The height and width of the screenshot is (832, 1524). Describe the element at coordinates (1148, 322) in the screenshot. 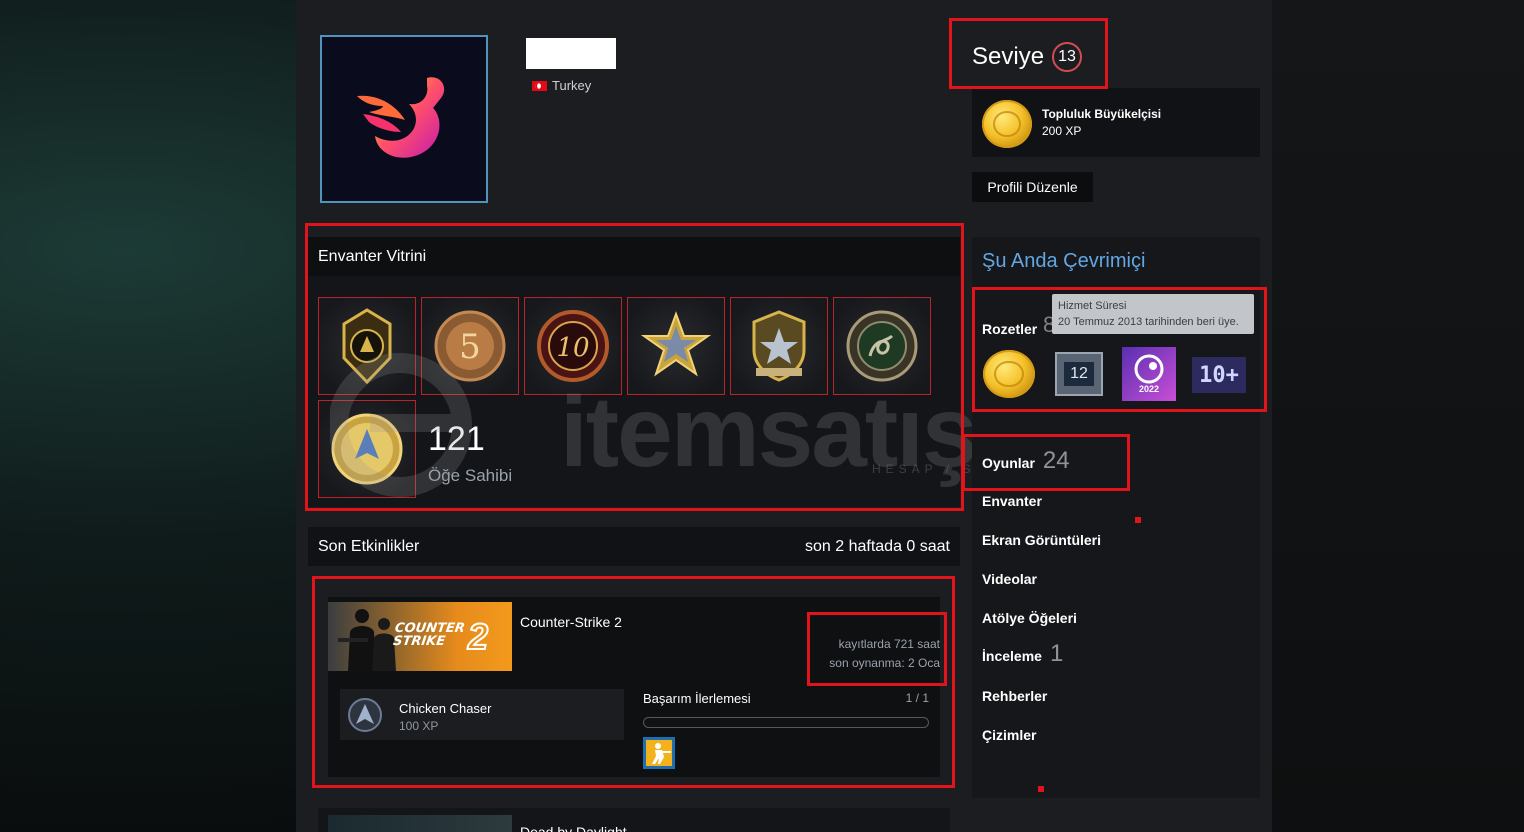

I see `tooltip-text: 20 Temmuz 2013 tarihinden beri üye.` at that location.